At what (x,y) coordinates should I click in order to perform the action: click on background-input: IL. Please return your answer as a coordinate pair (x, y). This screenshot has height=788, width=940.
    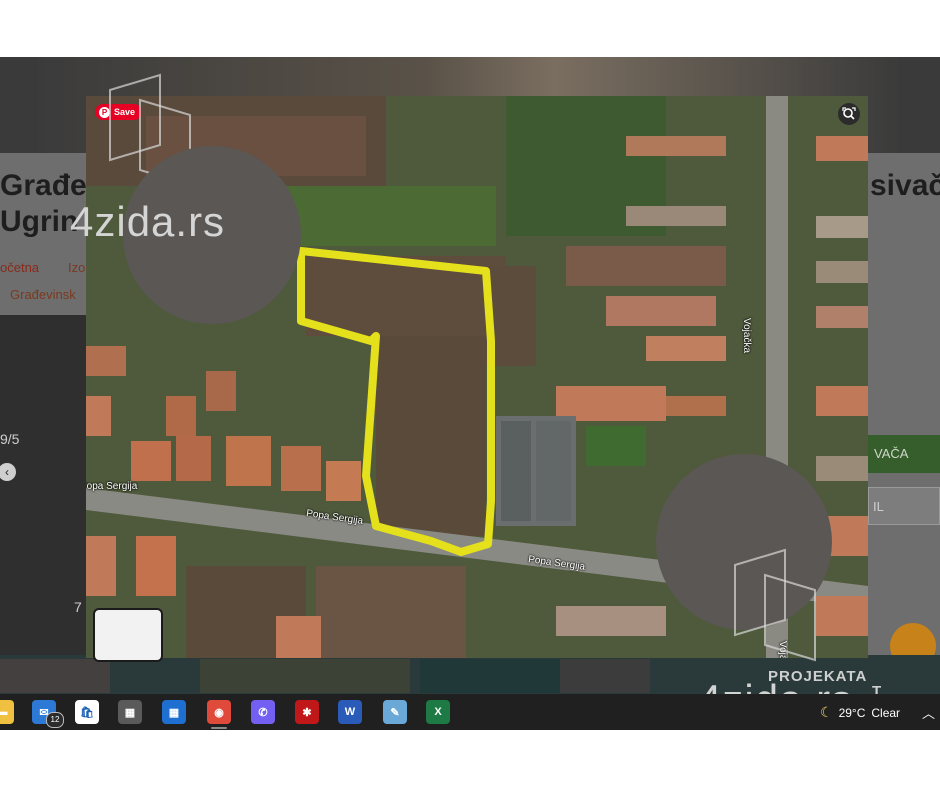
    Looking at the image, I should click on (904, 506).